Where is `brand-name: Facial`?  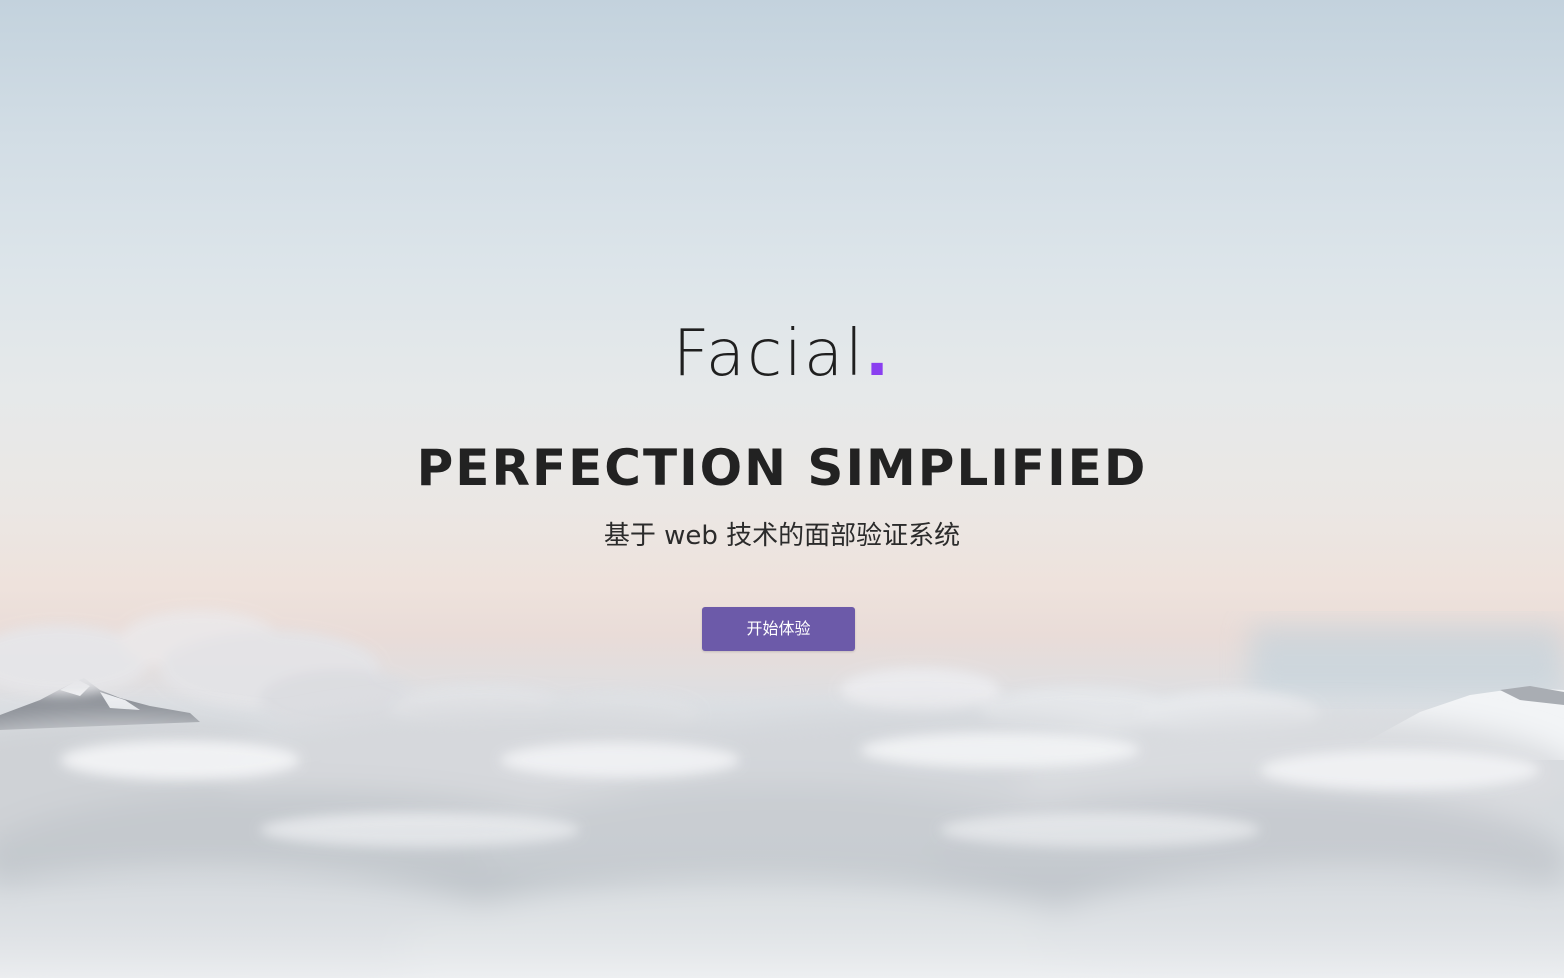 brand-name: Facial is located at coordinates (768, 354).